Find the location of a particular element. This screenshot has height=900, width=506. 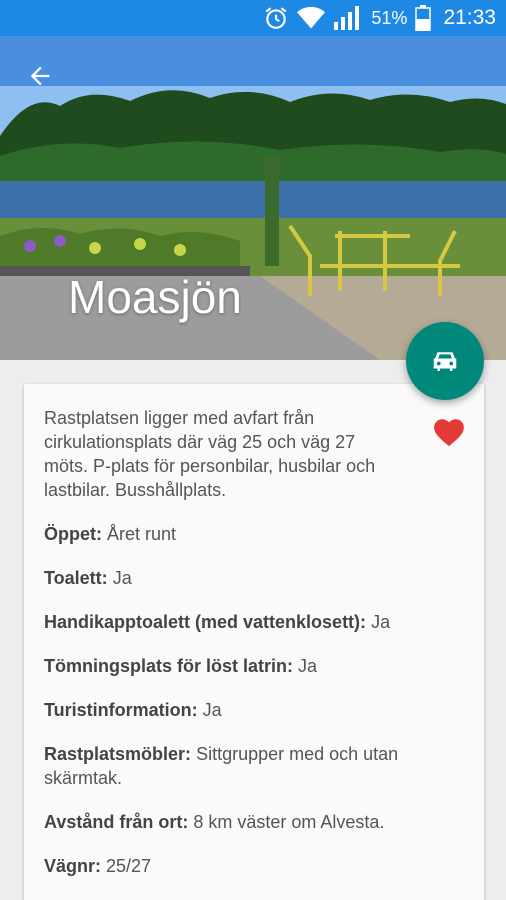

field-label: Avstånd från ort: is located at coordinates (116, 822).